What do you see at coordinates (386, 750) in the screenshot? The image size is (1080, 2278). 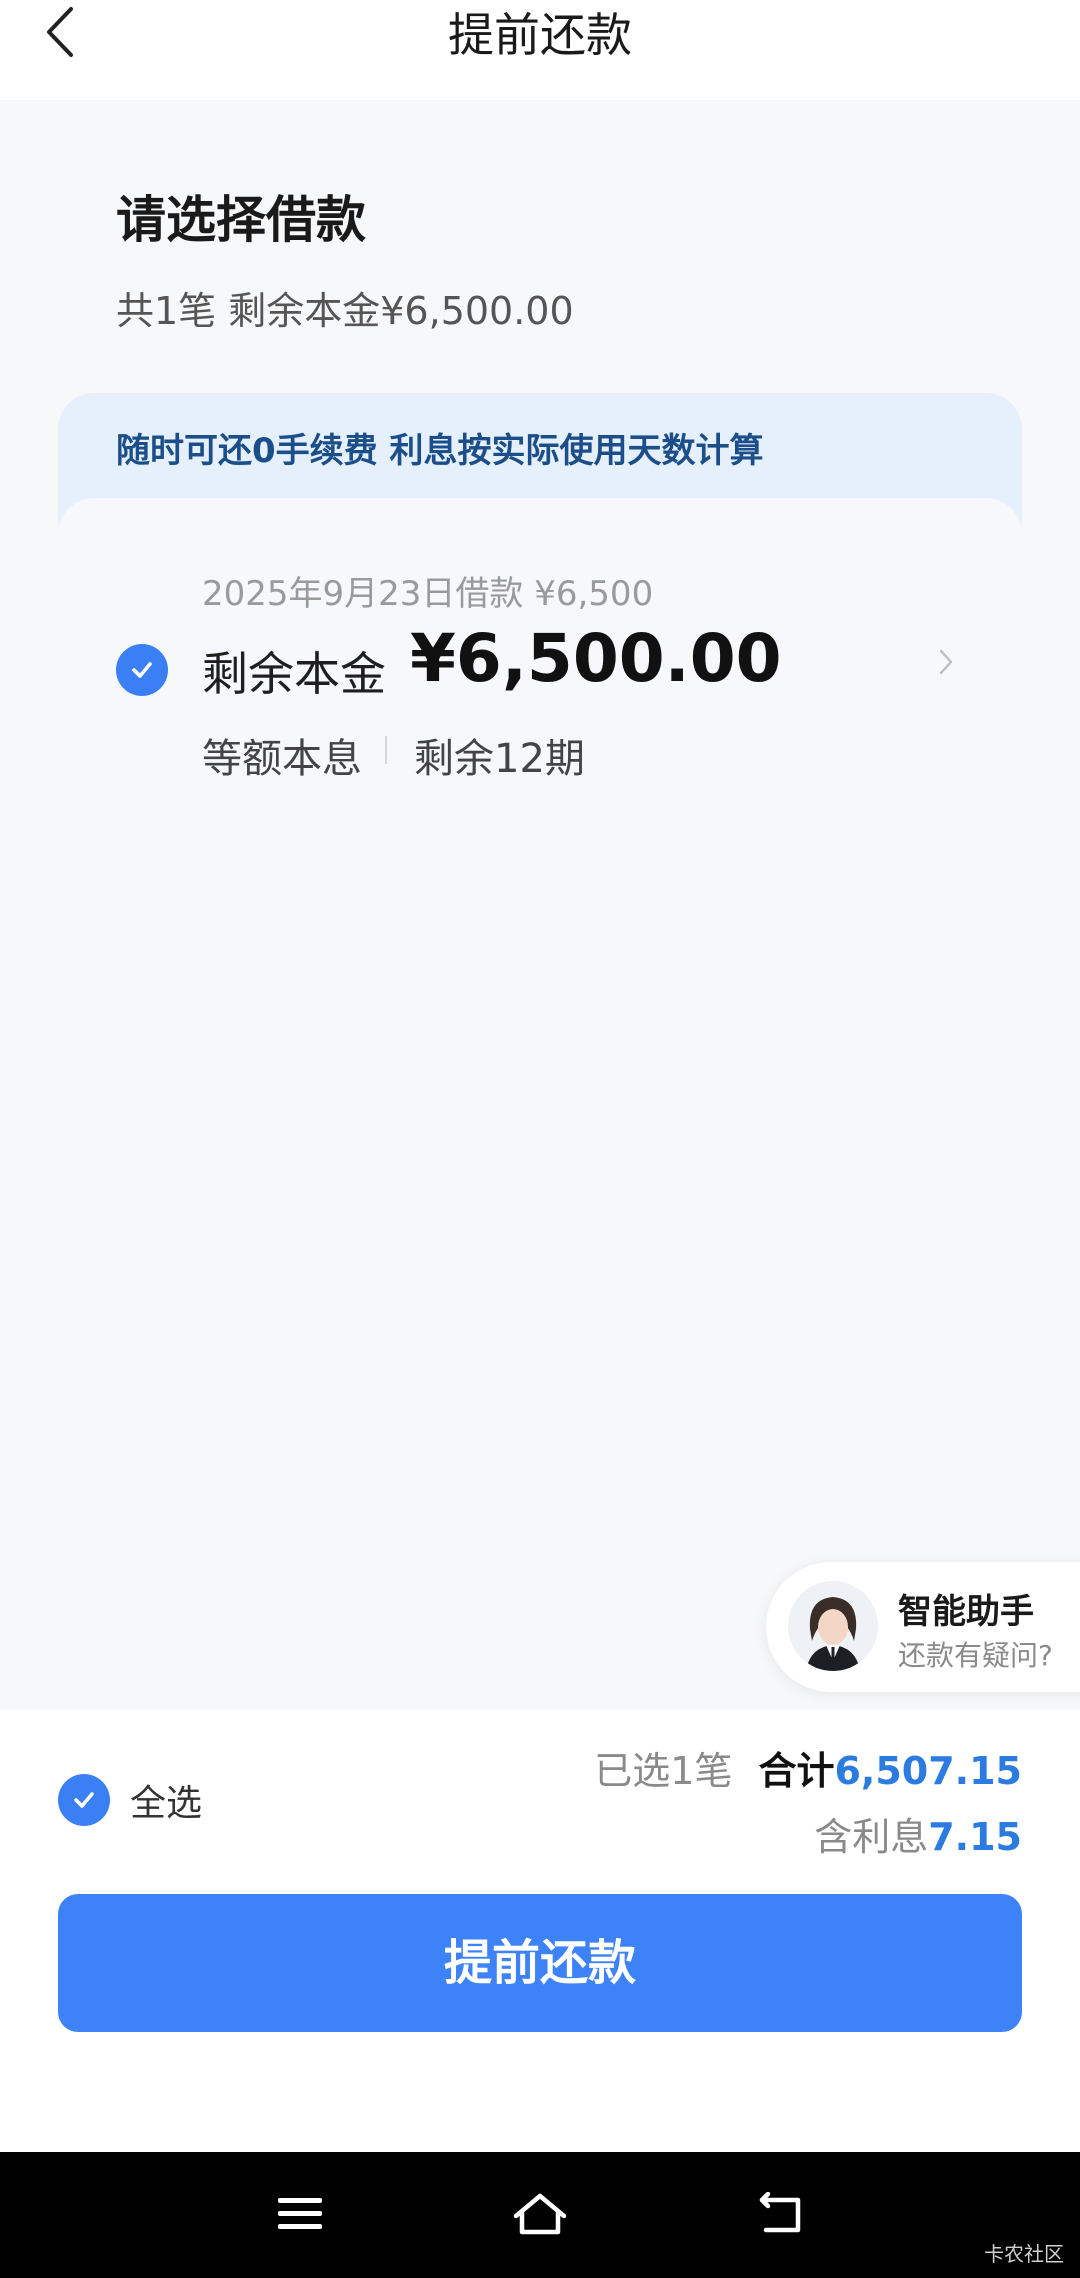 I see `divider` at bounding box center [386, 750].